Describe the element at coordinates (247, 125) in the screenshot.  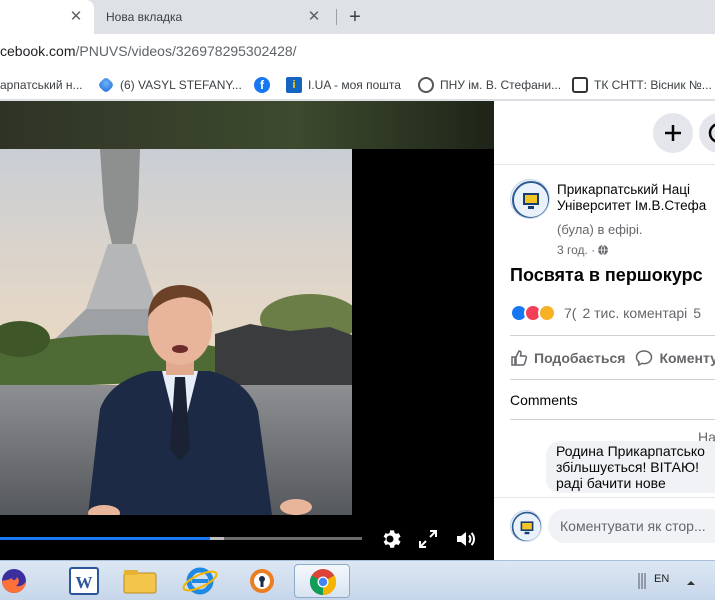
I see `video-background-strip` at that location.